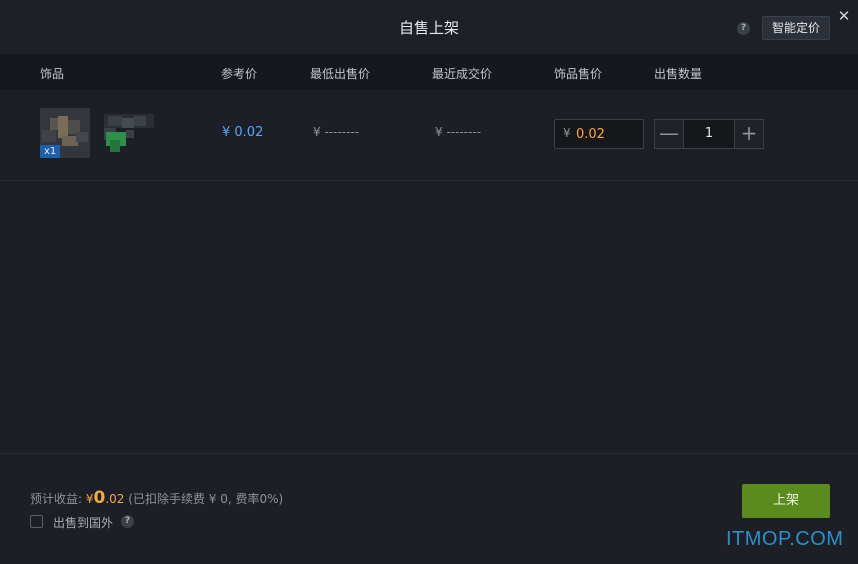 This screenshot has width=858, height=564. What do you see at coordinates (785, 539) in the screenshot?
I see `watermark: ITMOP.COM` at bounding box center [785, 539].